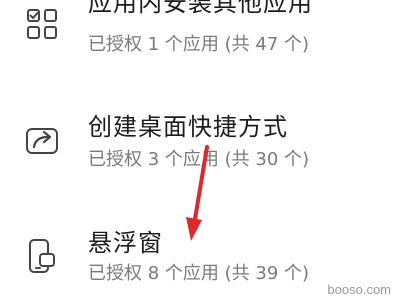  Describe the element at coordinates (359, 289) in the screenshot. I see `watermark: booso.com` at that location.